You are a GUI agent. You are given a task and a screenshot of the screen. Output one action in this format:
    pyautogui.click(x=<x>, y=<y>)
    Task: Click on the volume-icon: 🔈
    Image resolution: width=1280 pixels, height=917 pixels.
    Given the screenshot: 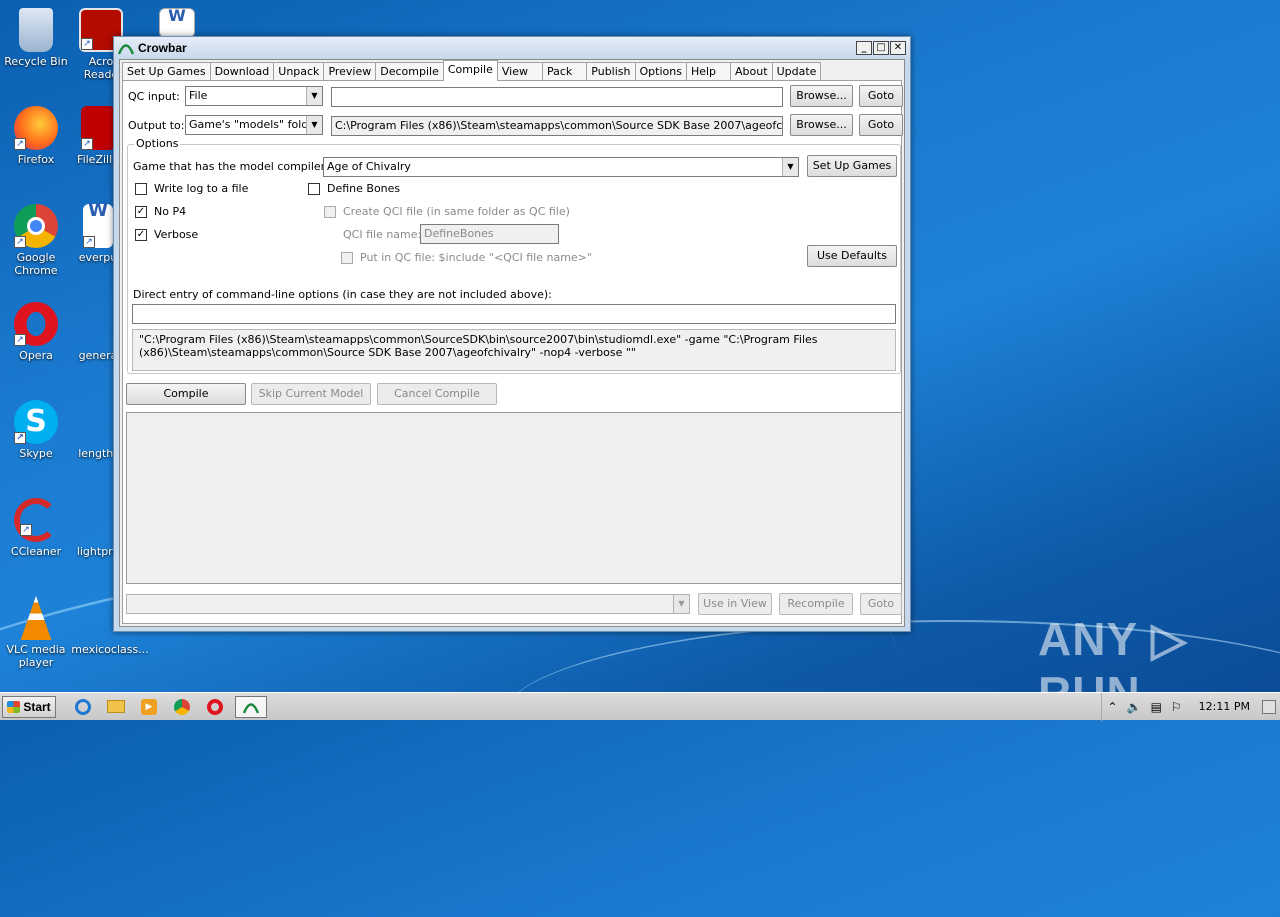 What is the action you would take?
    pyautogui.click(x=1134, y=707)
    